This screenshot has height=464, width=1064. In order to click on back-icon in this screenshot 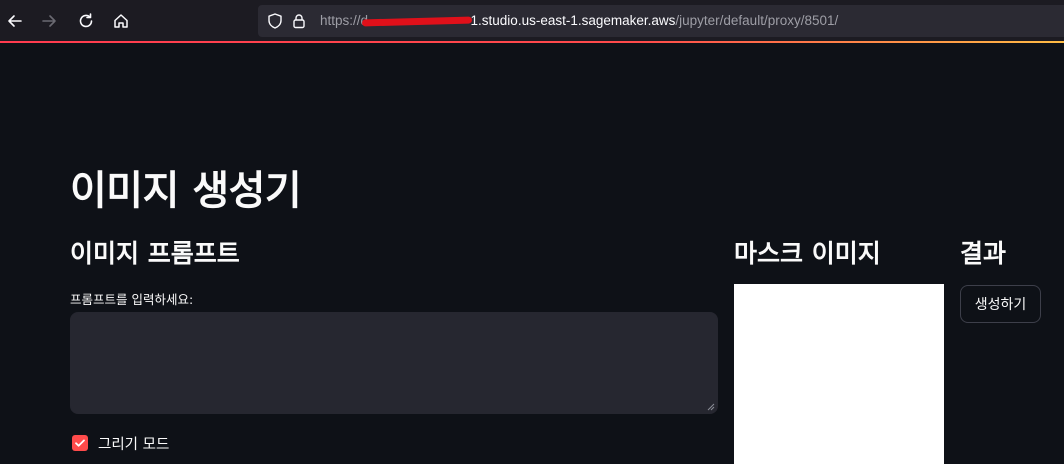, I will do `click(15, 21)`.